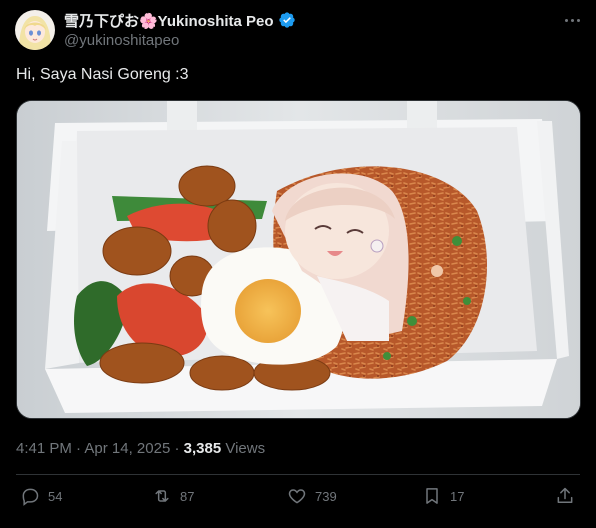 This screenshot has height=528, width=596. Describe the element at coordinates (202, 448) in the screenshot. I see `views-count: 3,385` at that location.